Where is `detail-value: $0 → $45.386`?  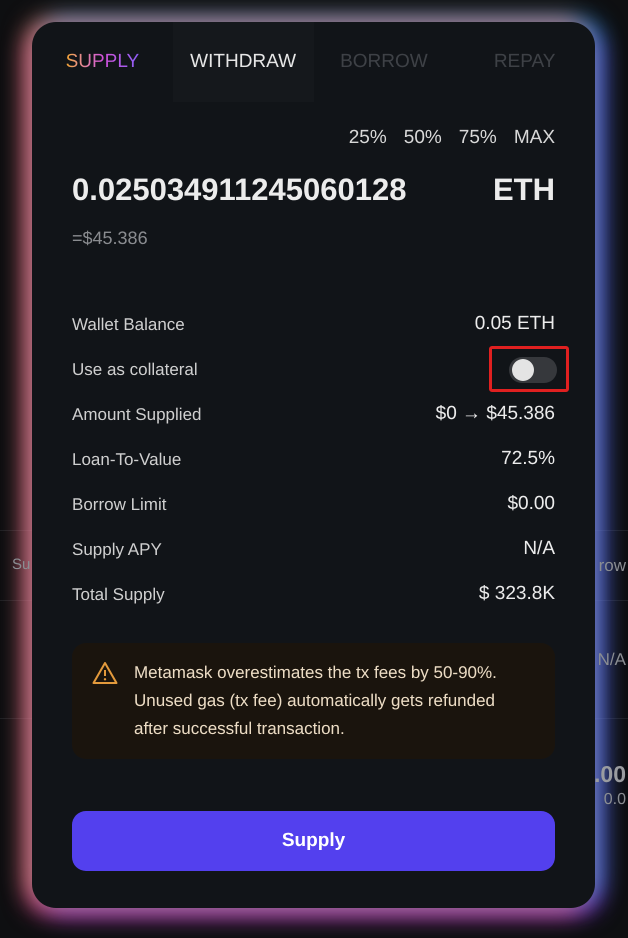 detail-value: $0 → $45.386 is located at coordinates (495, 414).